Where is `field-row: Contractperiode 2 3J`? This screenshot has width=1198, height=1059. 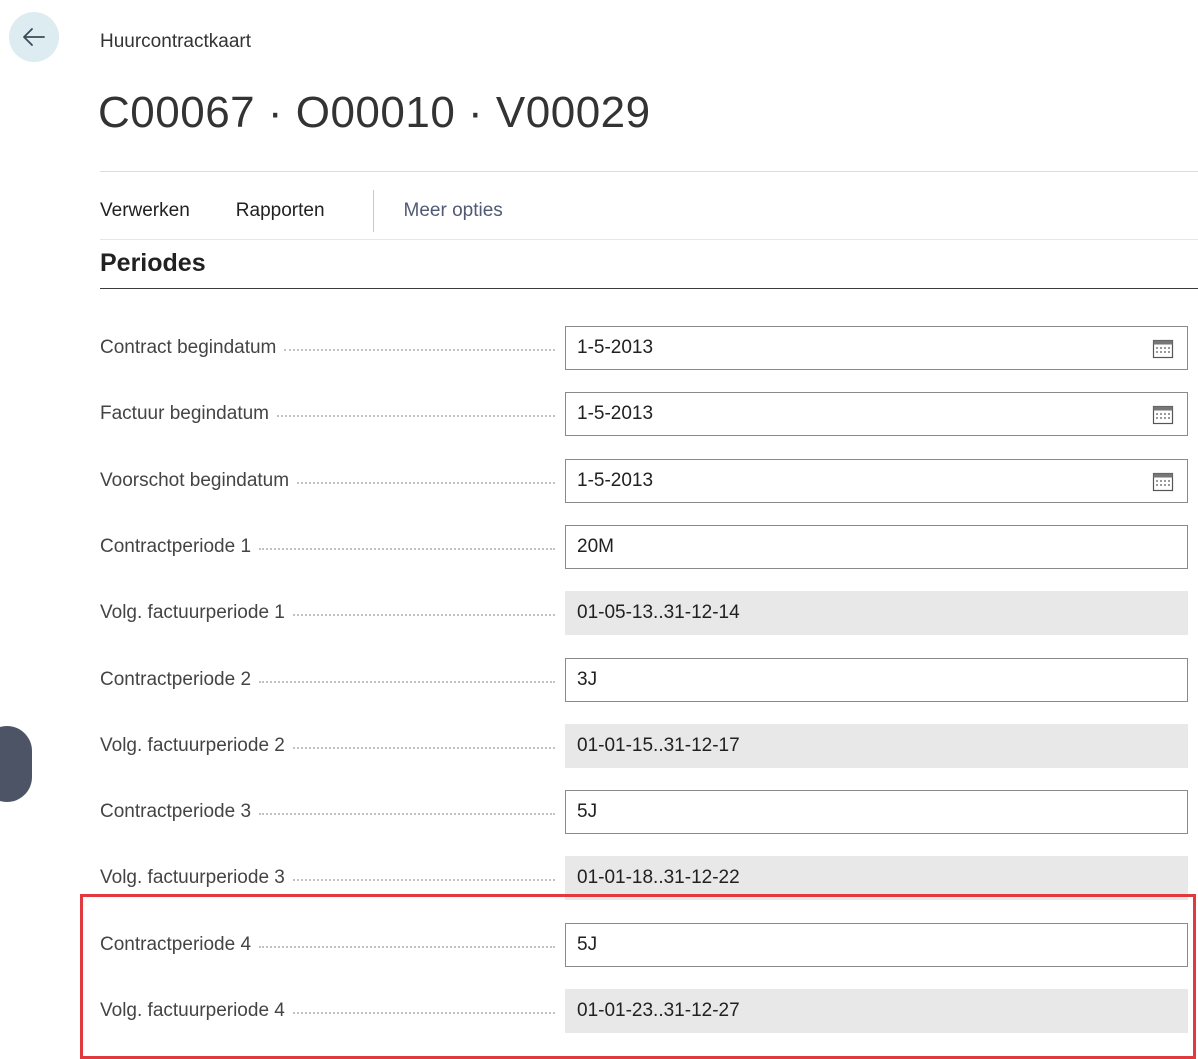 field-row: Contractperiode 2 3J is located at coordinates (644, 680).